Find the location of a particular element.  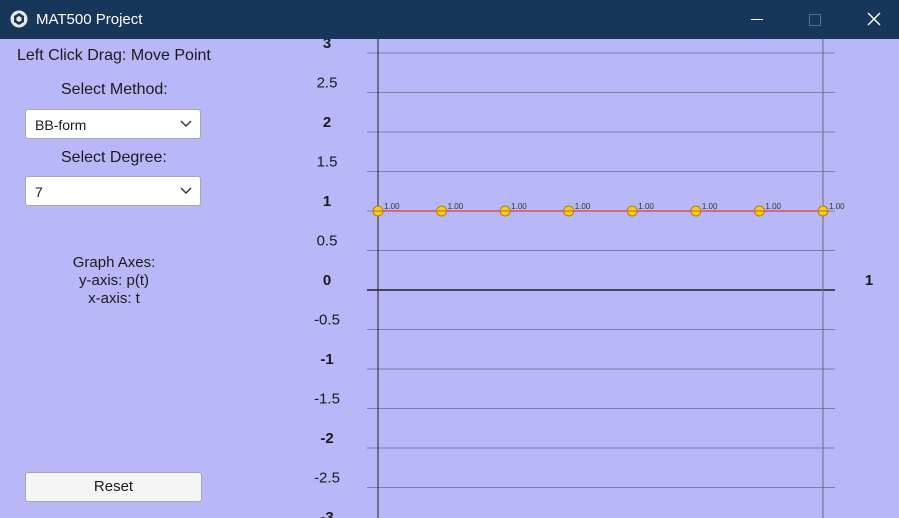

close-icon is located at coordinates (874, 19).